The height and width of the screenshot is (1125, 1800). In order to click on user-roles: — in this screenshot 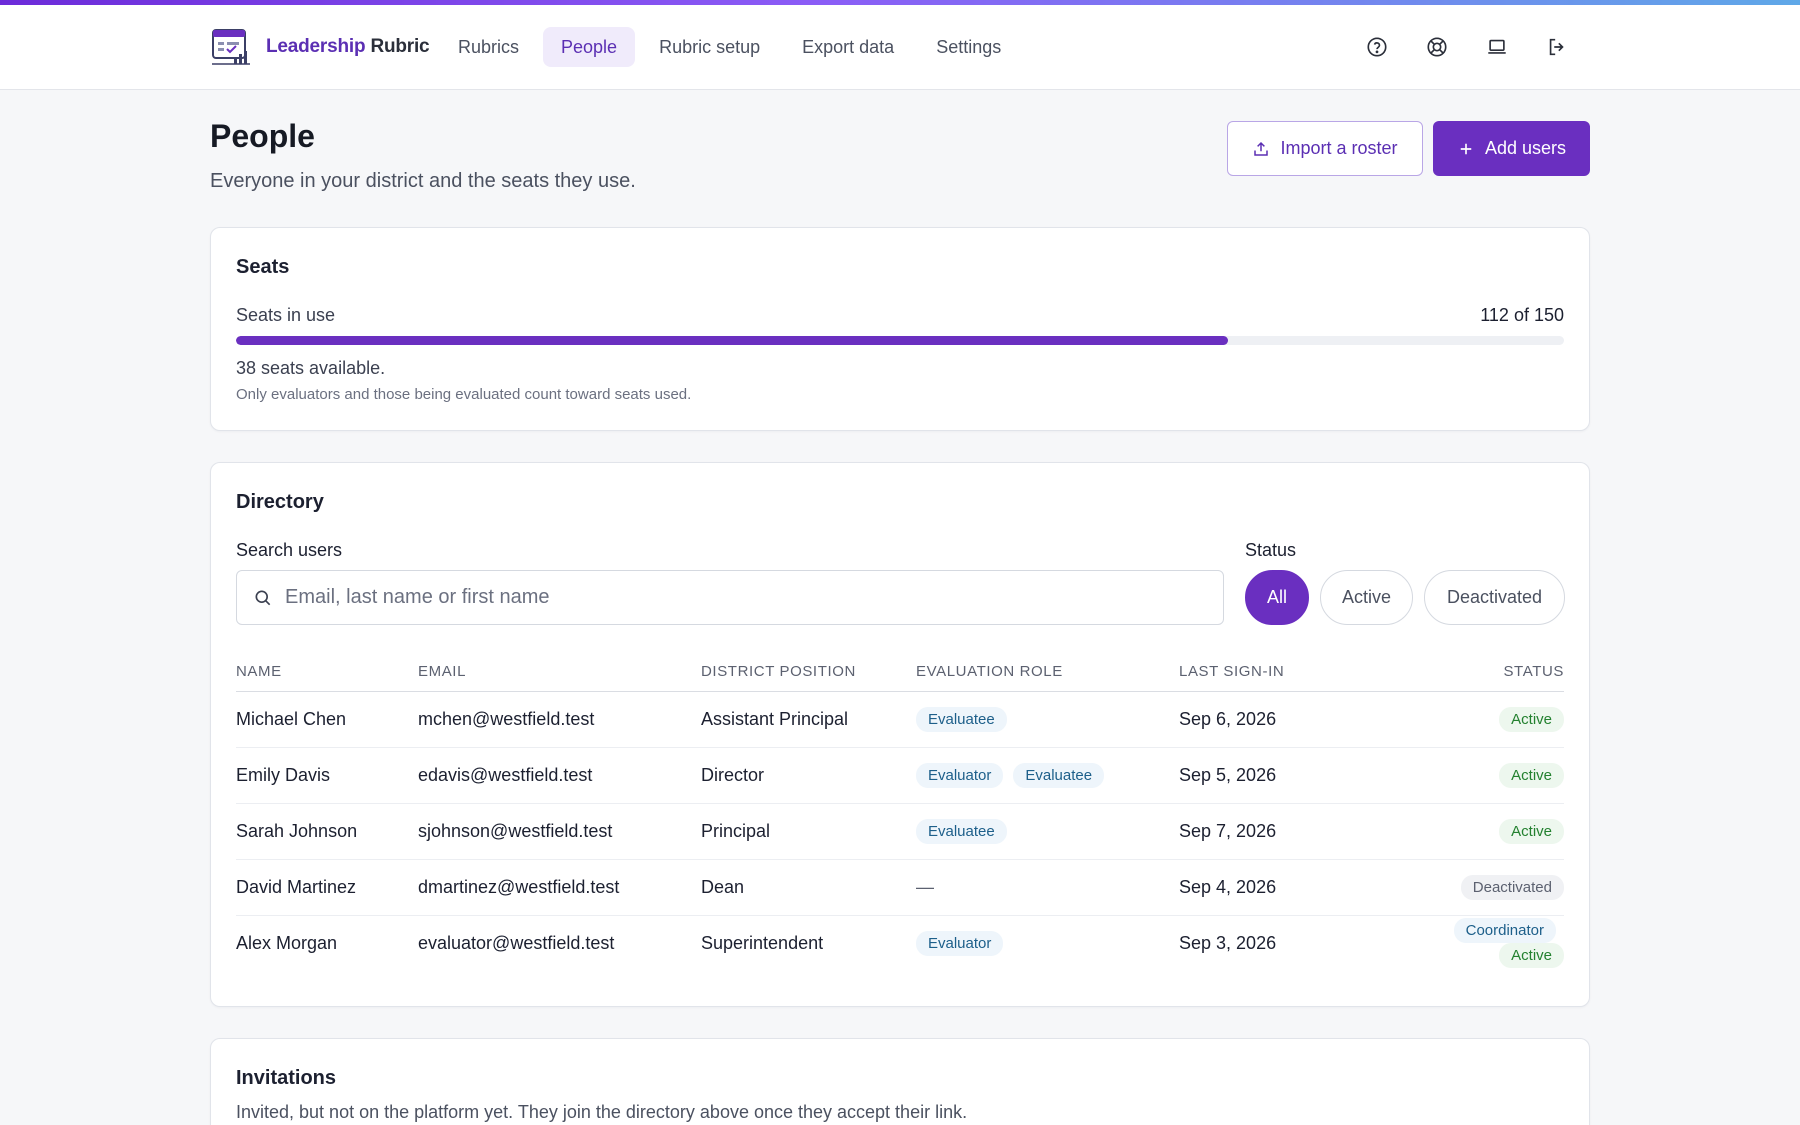, I will do `click(1047, 887)`.